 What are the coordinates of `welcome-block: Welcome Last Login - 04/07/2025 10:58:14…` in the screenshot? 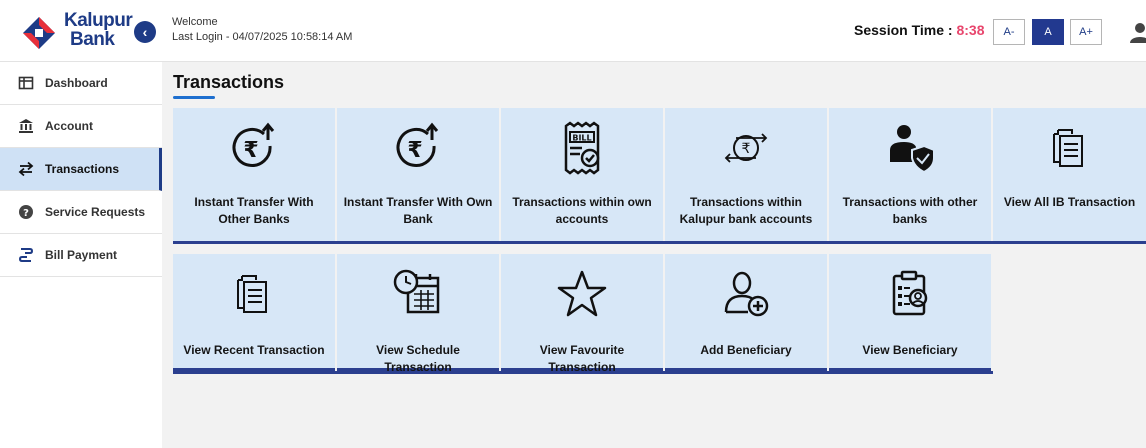 It's located at (262, 30).